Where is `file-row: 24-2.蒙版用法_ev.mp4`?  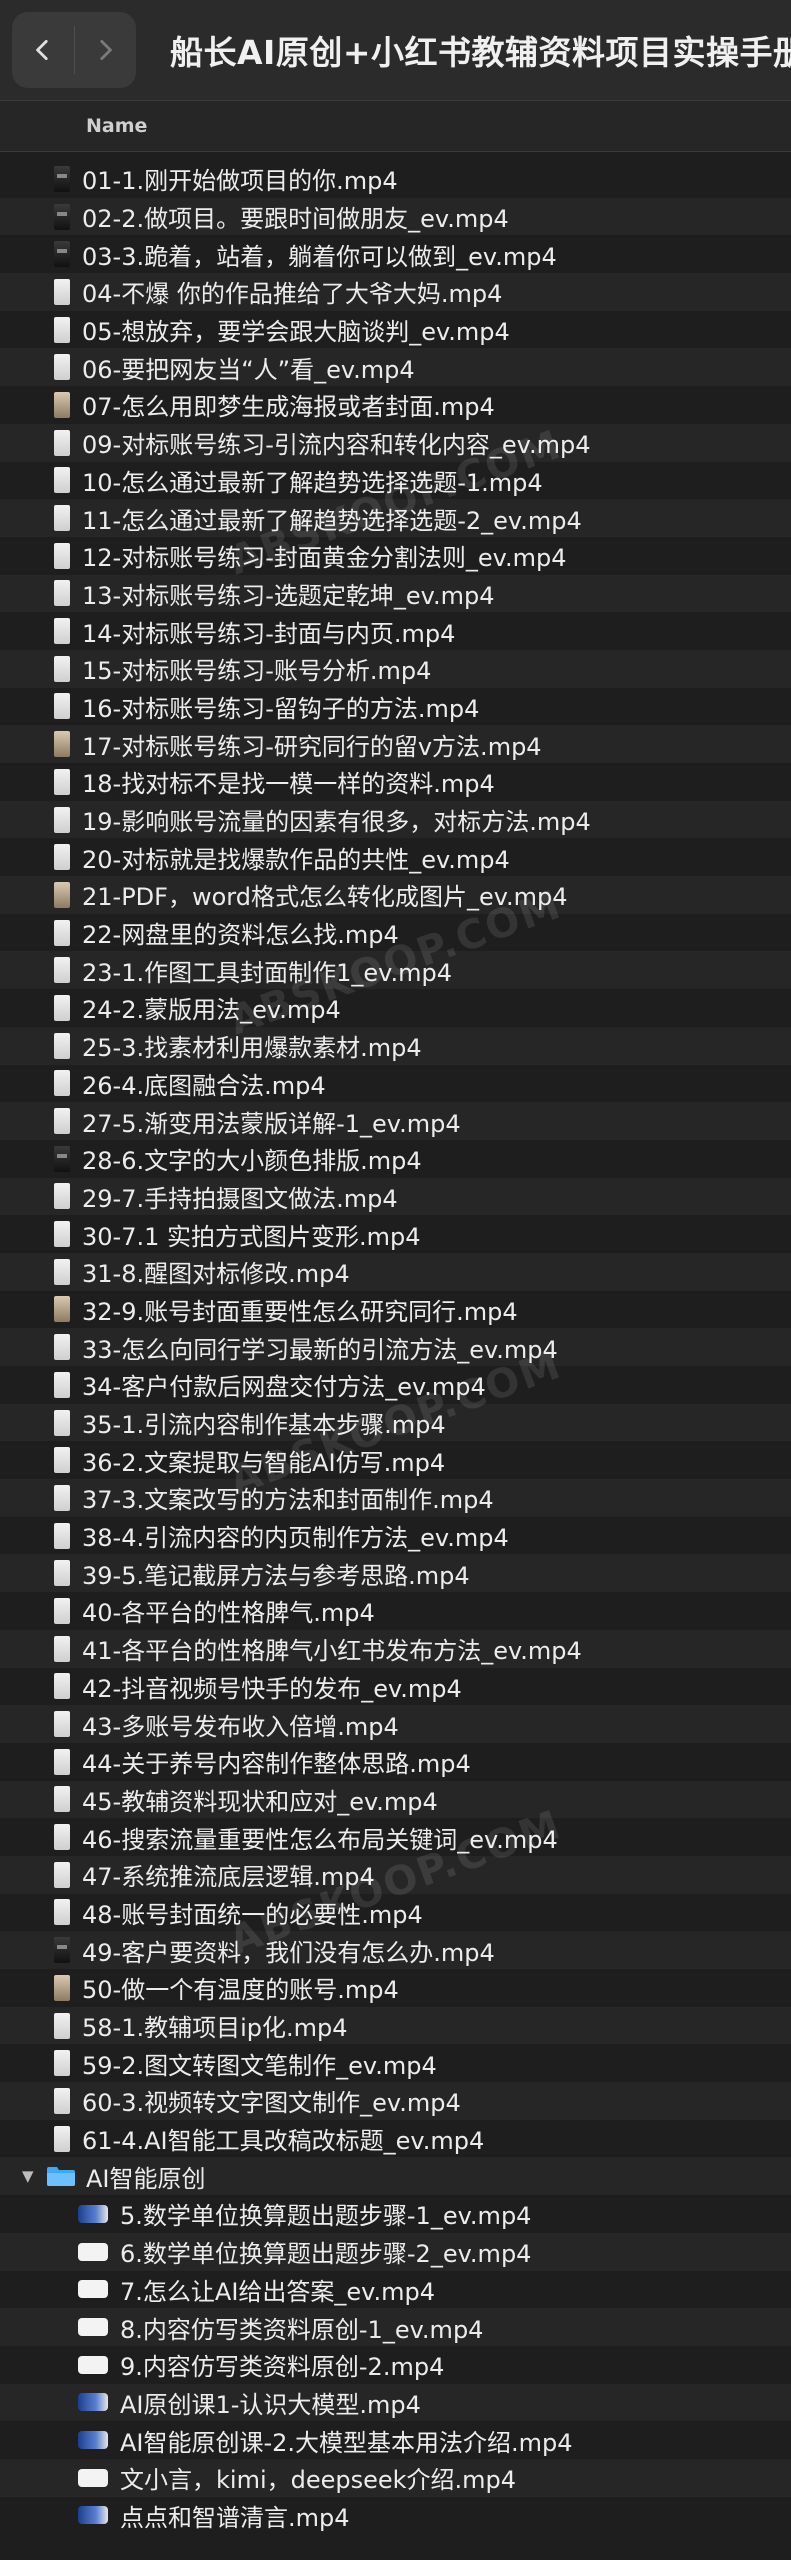
file-row: 24-2.蒙版用法_ev.mp4 is located at coordinates (395, 1008).